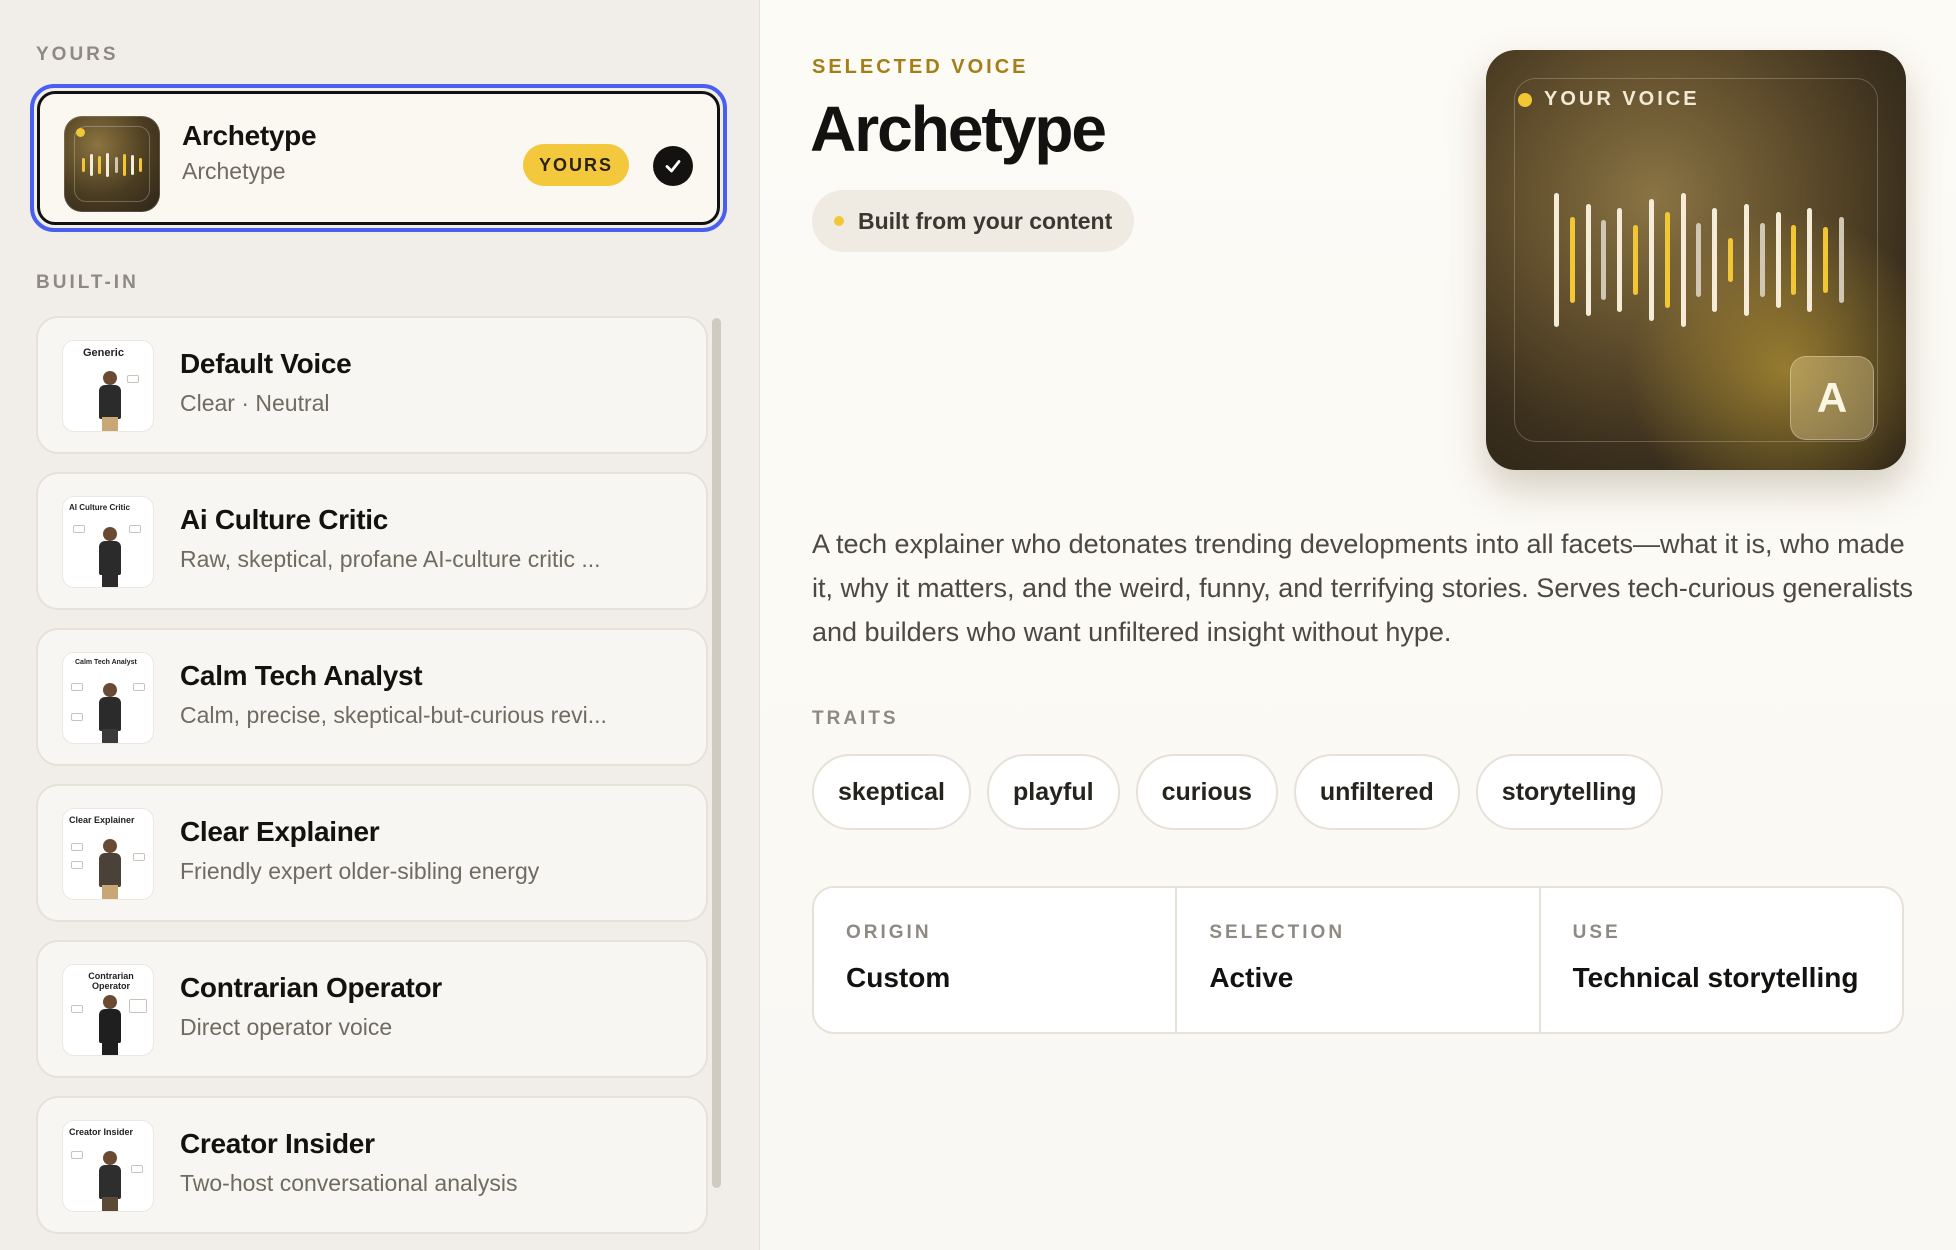 Image resolution: width=1956 pixels, height=1250 pixels. Describe the element at coordinates (1832, 398) in the screenshot. I see `voice-initial-tile: A` at that location.